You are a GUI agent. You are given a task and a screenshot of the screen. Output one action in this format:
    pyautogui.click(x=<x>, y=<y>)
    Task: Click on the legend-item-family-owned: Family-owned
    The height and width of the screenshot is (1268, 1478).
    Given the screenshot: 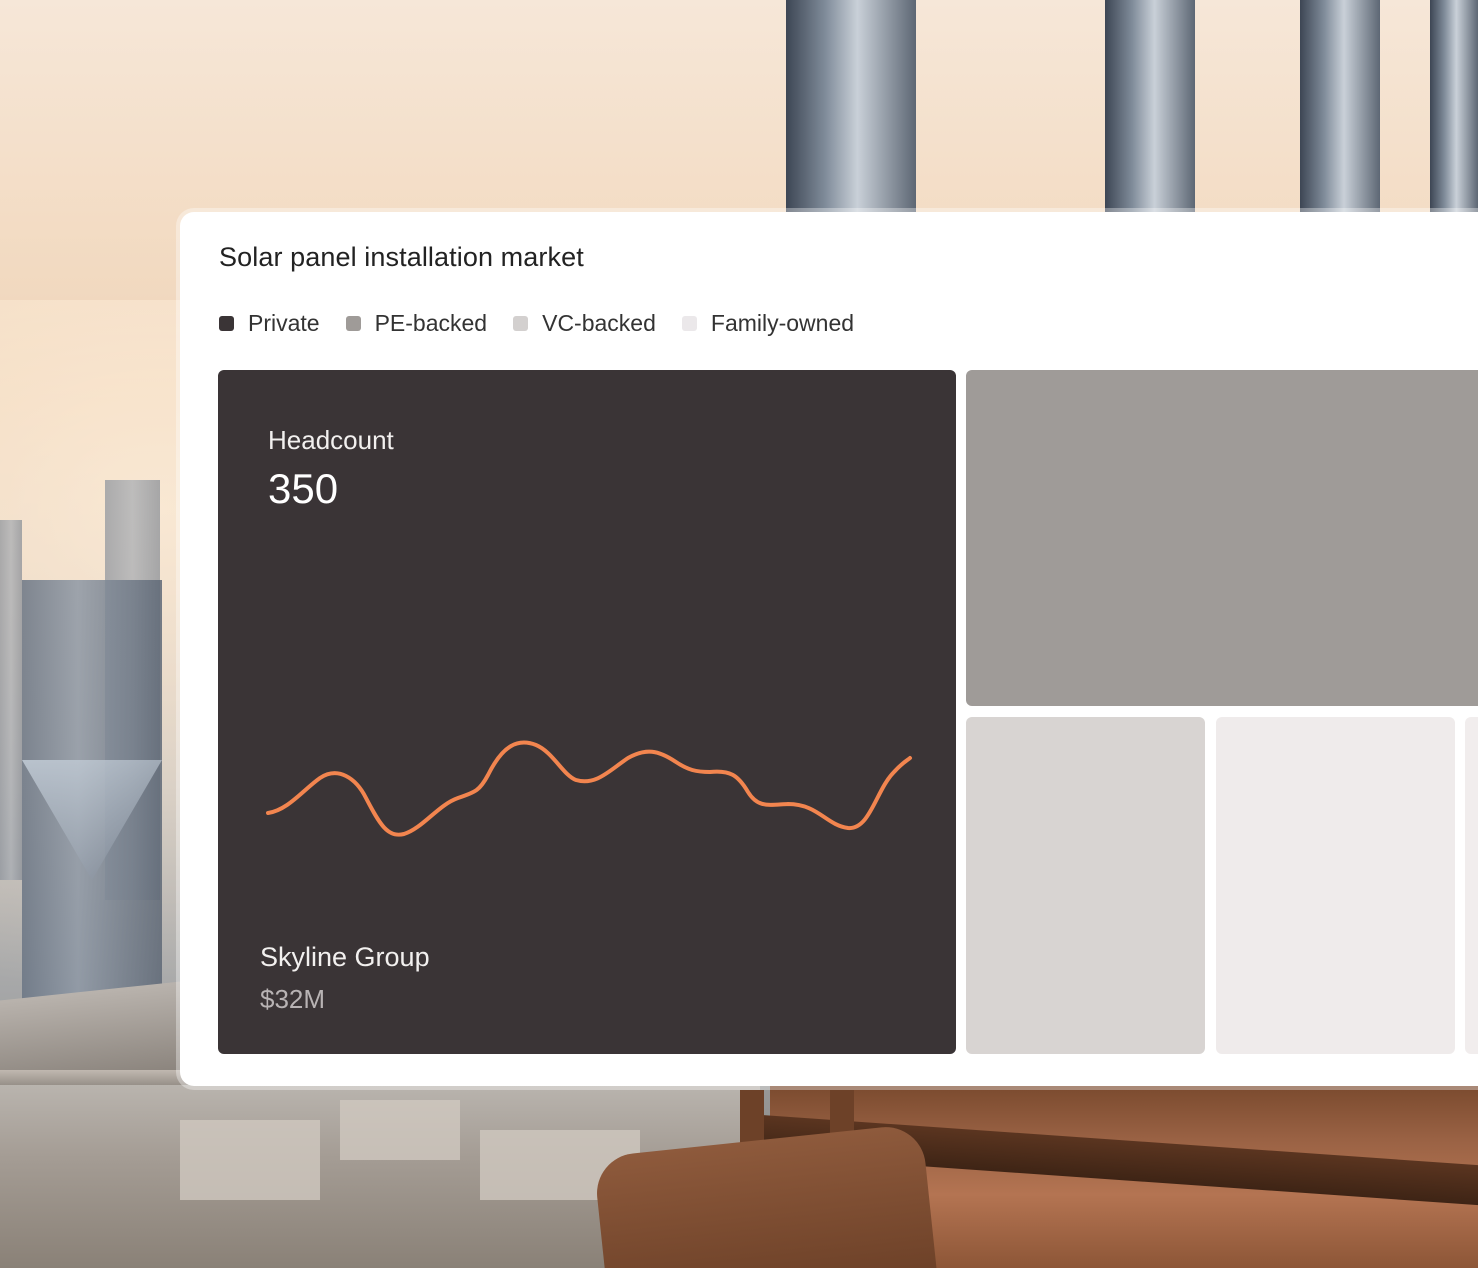 What is the action you would take?
    pyautogui.click(x=768, y=323)
    